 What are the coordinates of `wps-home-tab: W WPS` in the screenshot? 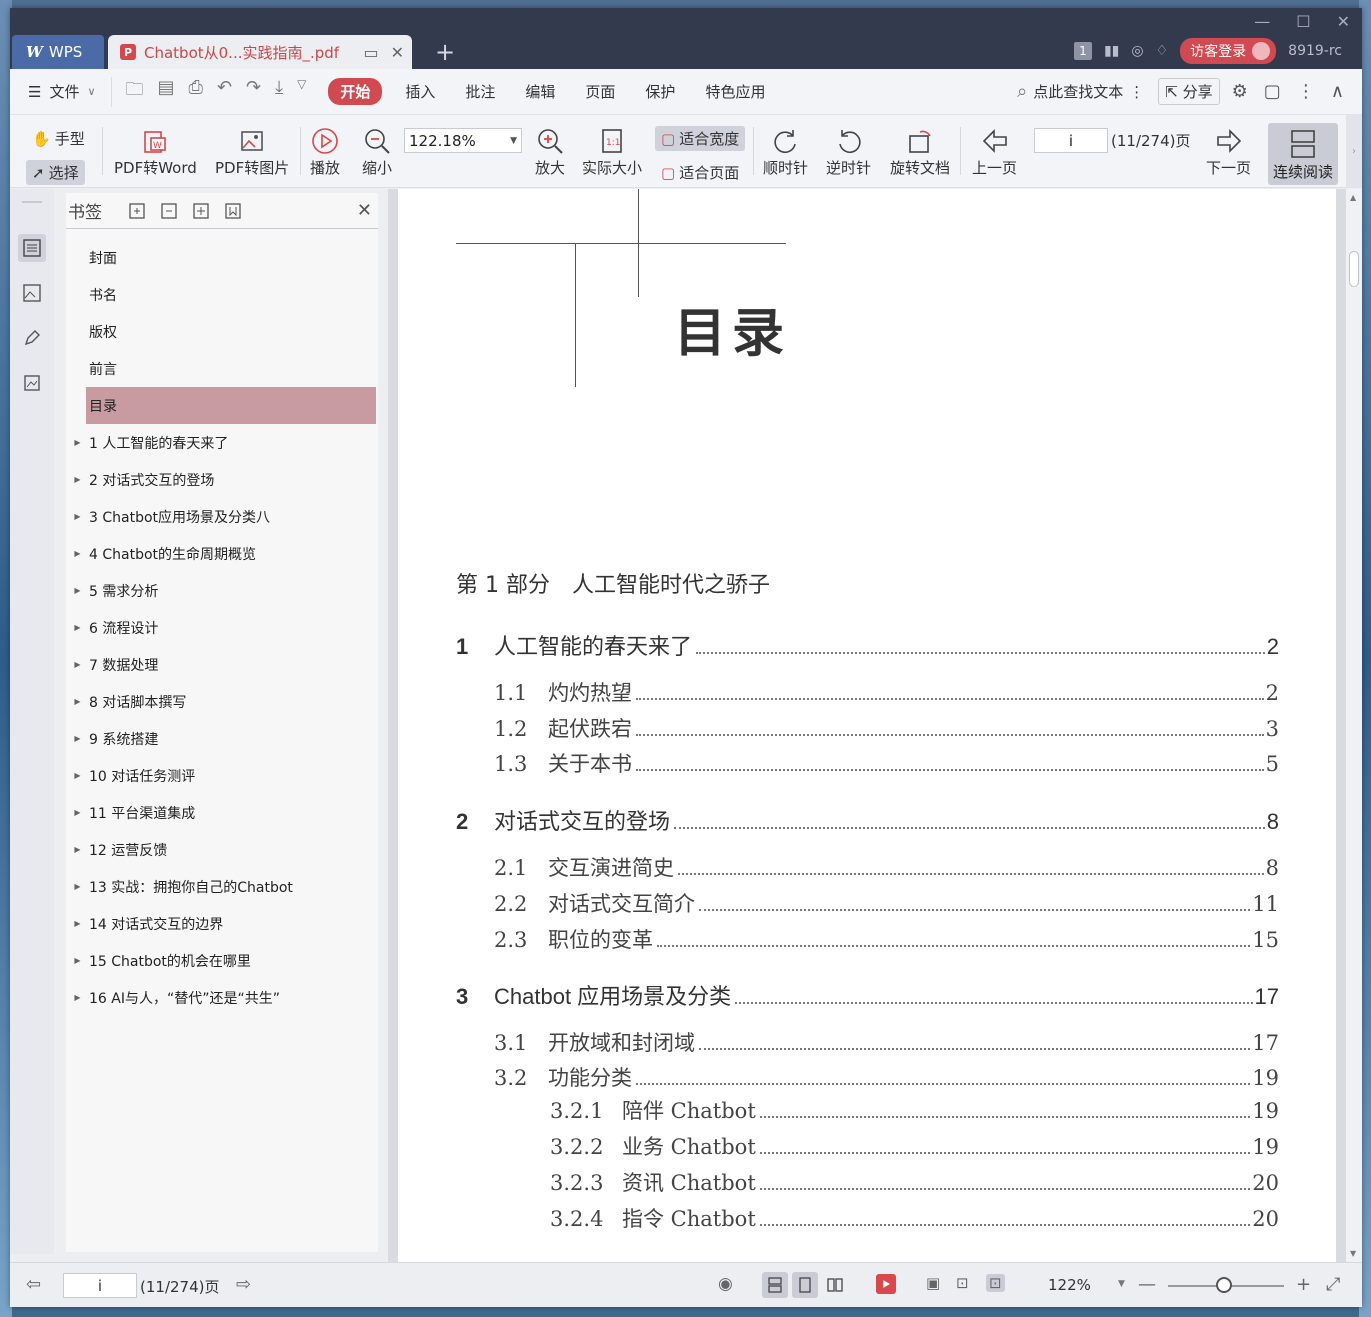 It's located at (58, 52).